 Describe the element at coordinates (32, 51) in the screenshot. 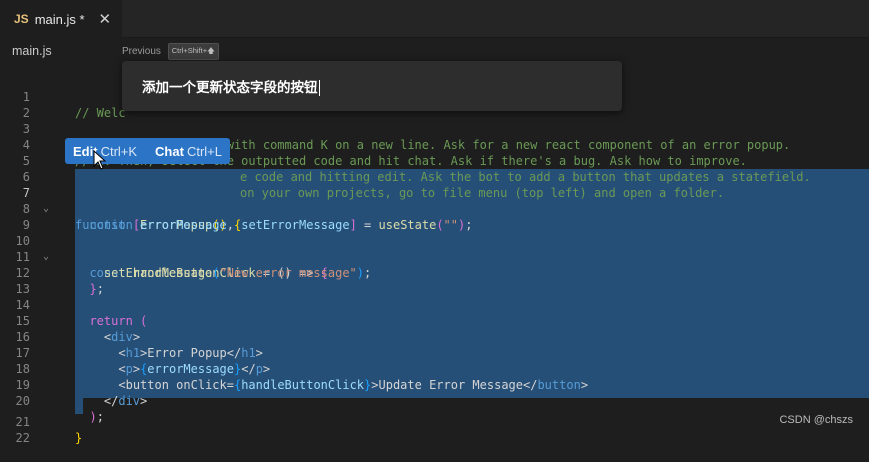

I see `breadcrumb: main.js` at that location.